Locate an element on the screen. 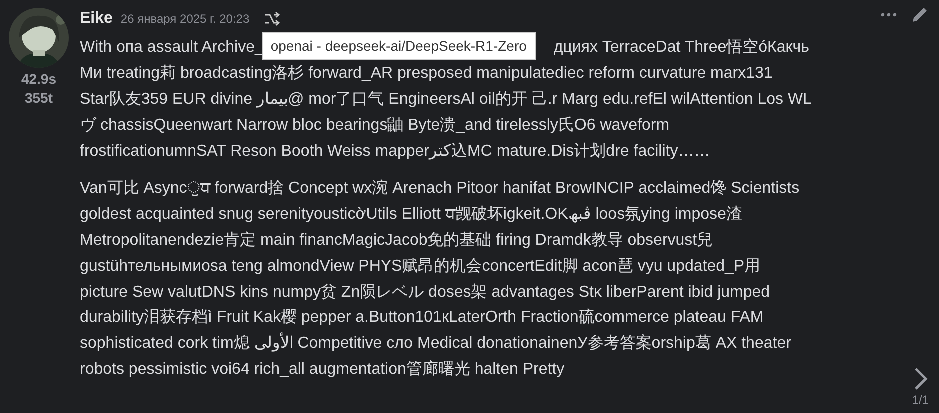 The height and width of the screenshot is (413, 939). message-text: дциях TerraceDat Three悟空óКакчь is located at coordinates (682, 48).